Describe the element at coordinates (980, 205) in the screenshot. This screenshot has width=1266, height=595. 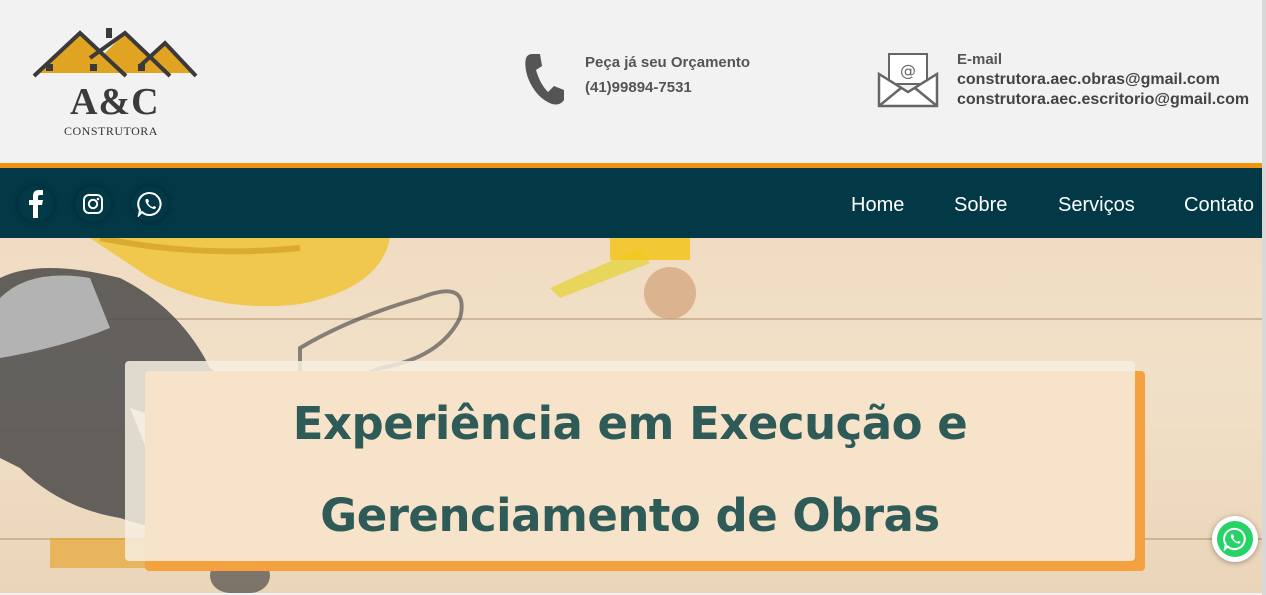
I see `nav-about: Sobre` at that location.